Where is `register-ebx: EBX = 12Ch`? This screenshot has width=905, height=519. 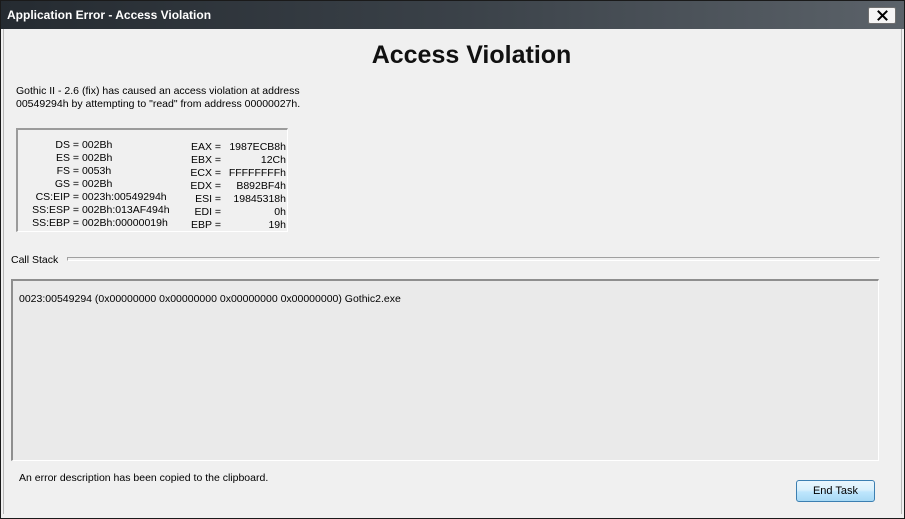 register-ebx: EBX = 12Ch is located at coordinates (232, 160).